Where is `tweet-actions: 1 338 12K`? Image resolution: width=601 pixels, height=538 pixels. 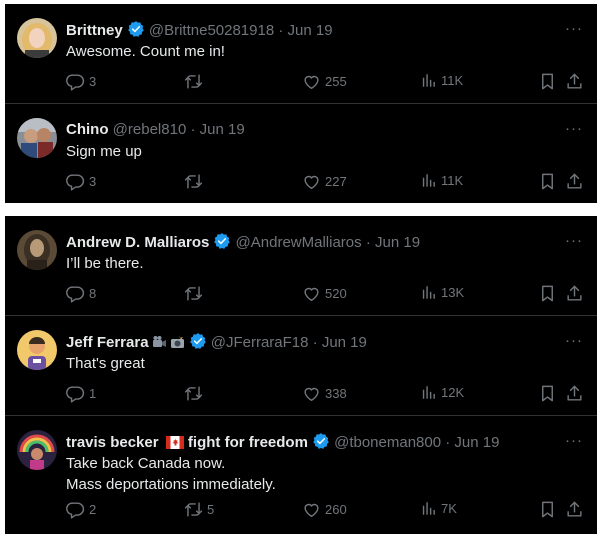 tweet-actions: 1 338 12K is located at coordinates (326, 395).